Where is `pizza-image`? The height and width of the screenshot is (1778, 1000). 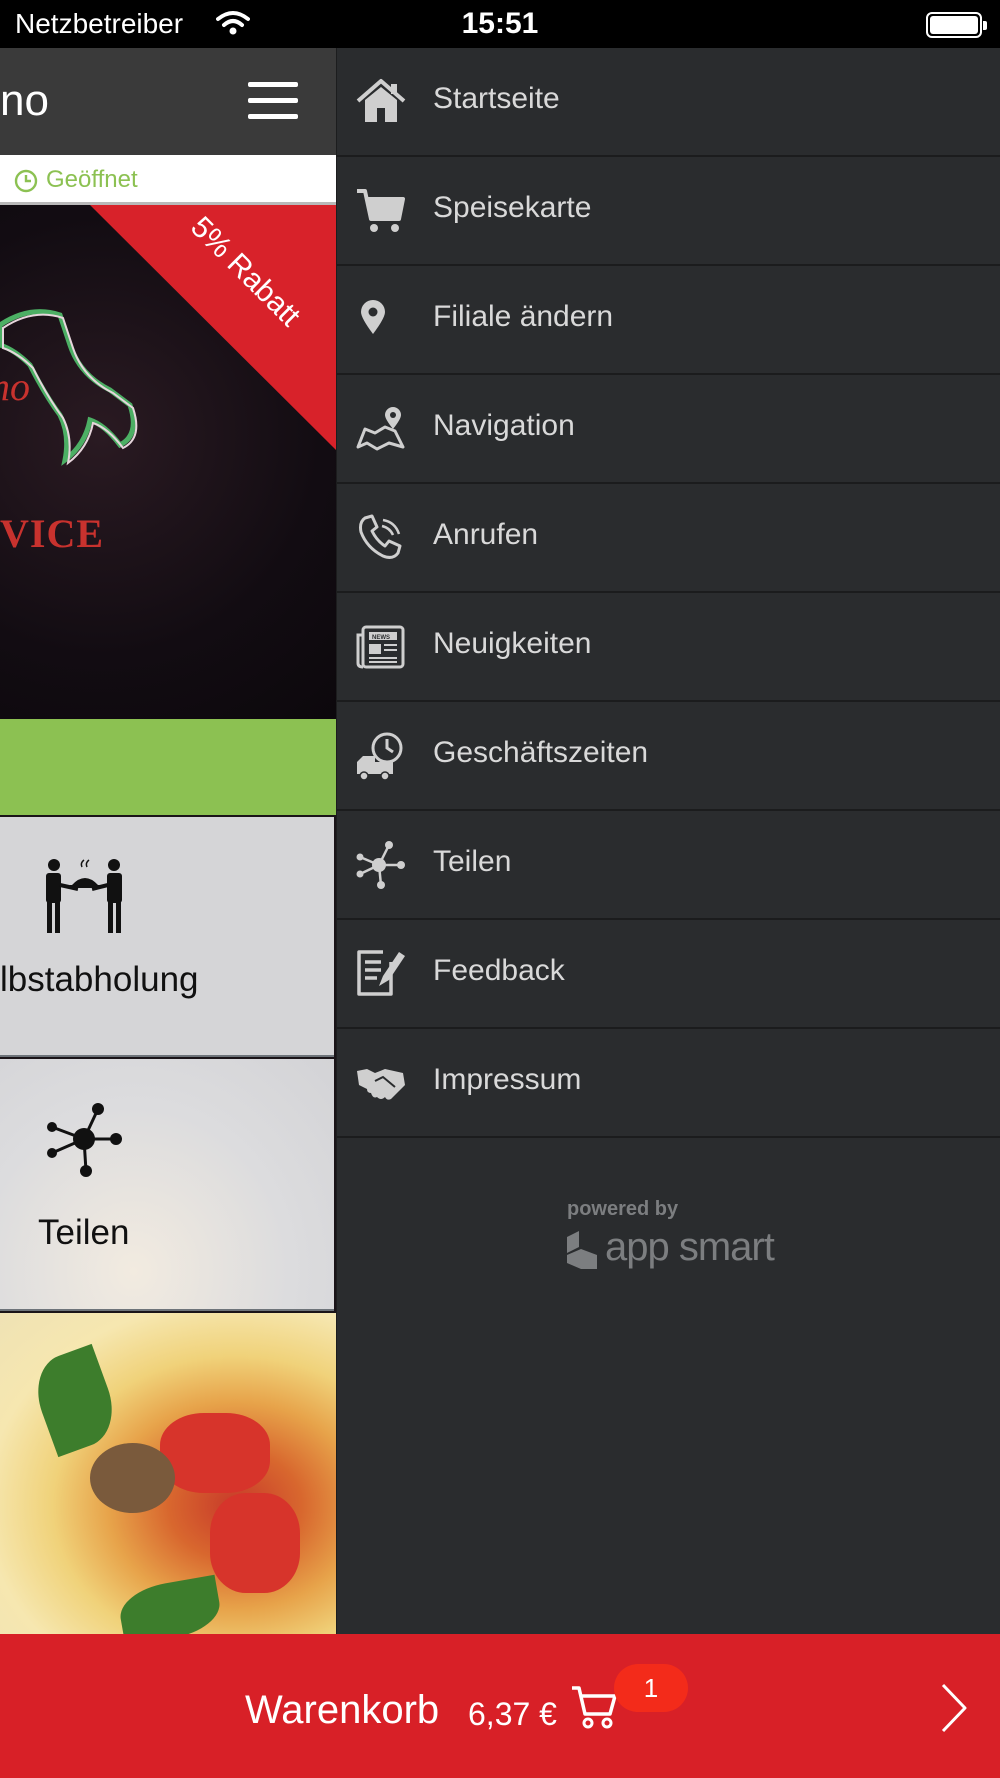 pizza-image is located at coordinates (168, 1473).